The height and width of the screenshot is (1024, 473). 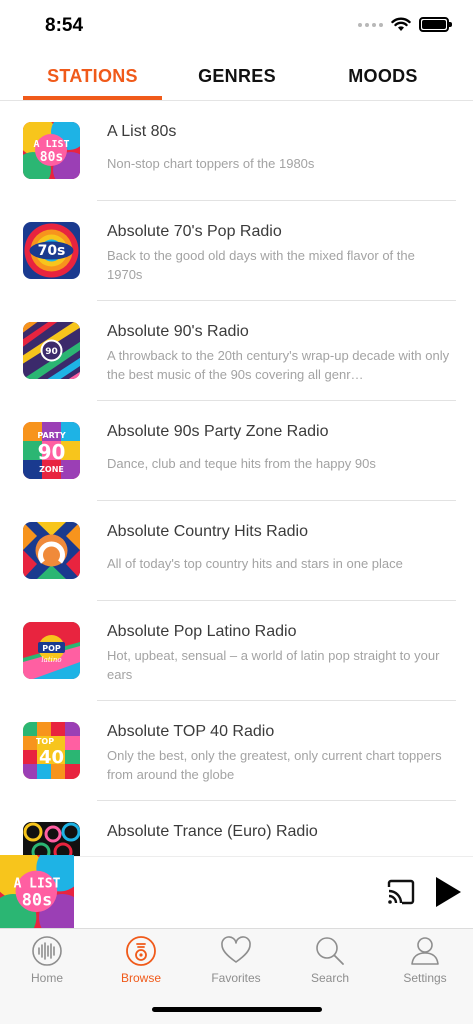 I want to click on tab-search: Search, so click(x=330, y=965).